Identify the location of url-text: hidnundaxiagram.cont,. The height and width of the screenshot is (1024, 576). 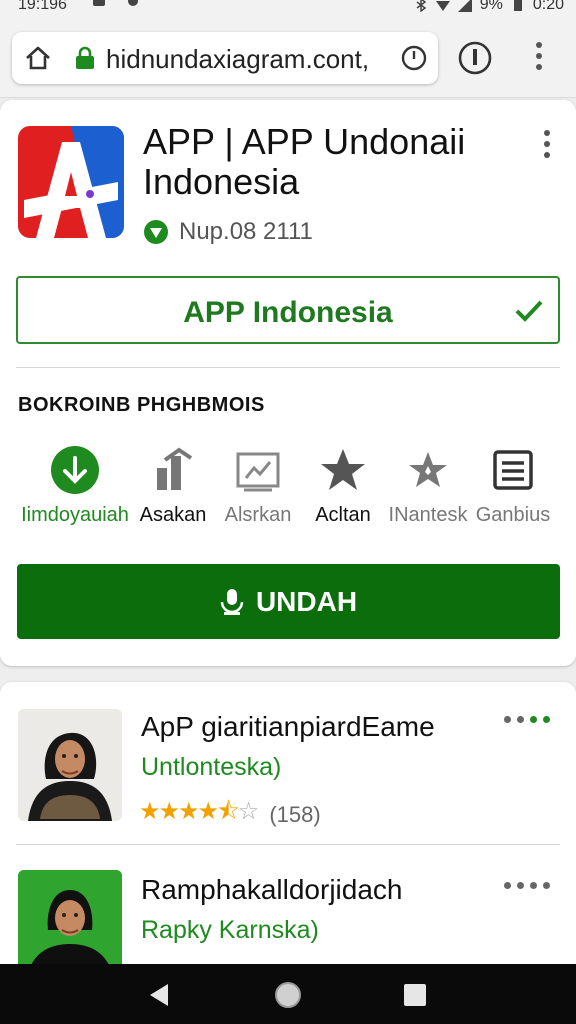
(237, 59).